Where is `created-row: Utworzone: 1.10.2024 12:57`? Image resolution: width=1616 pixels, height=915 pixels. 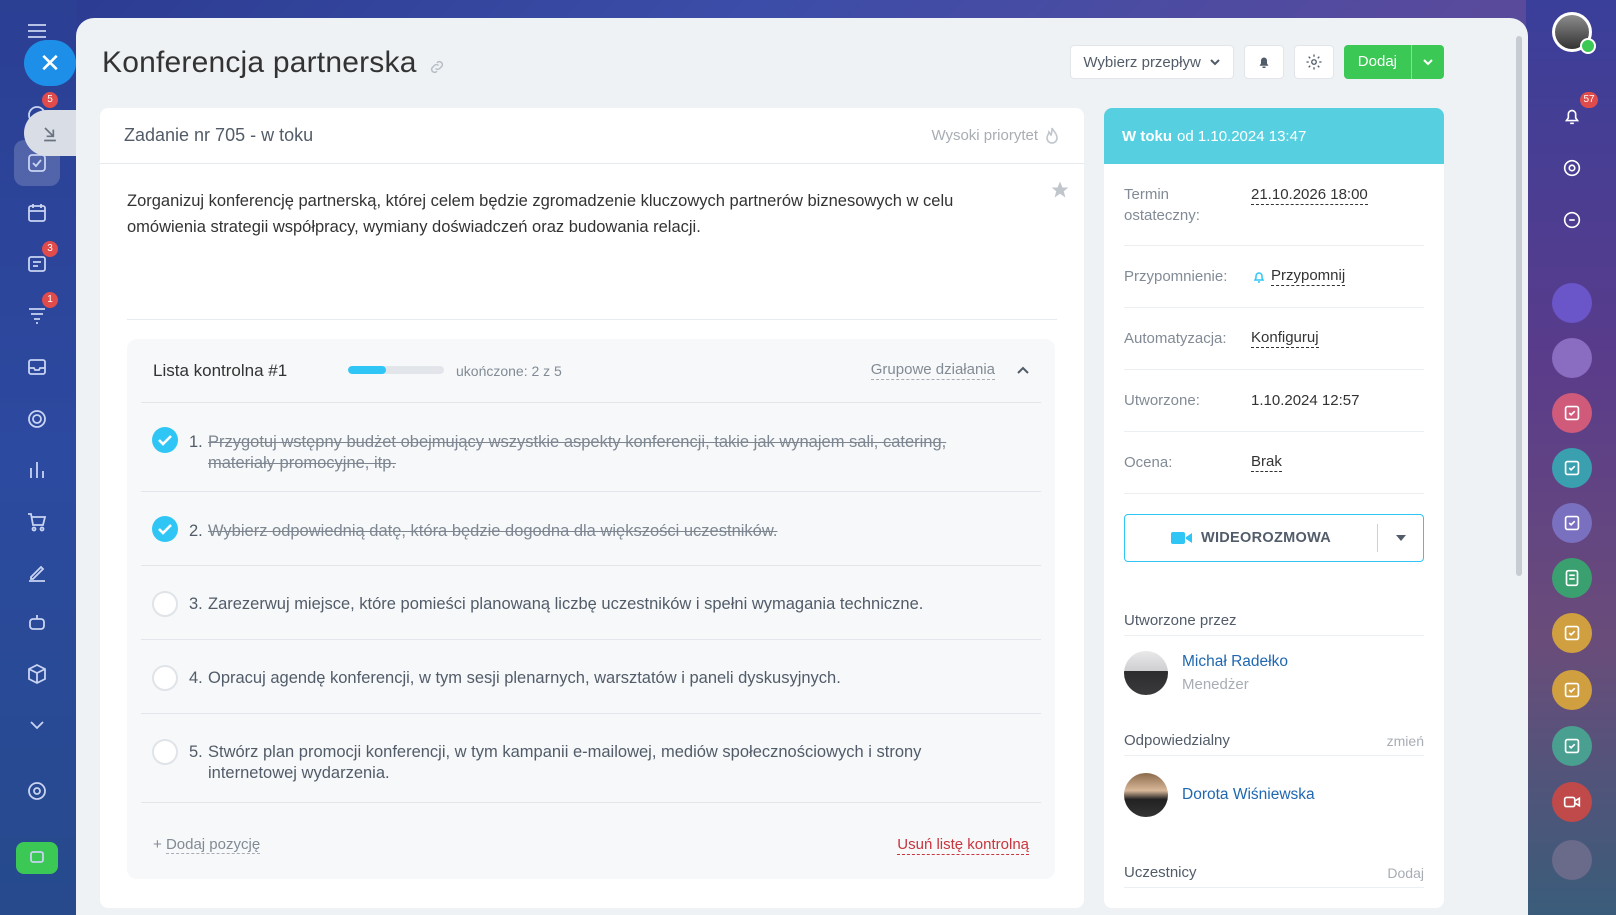 created-row: Utworzone: 1.10.2024 12:57 is located at coordinates (1274, 401).